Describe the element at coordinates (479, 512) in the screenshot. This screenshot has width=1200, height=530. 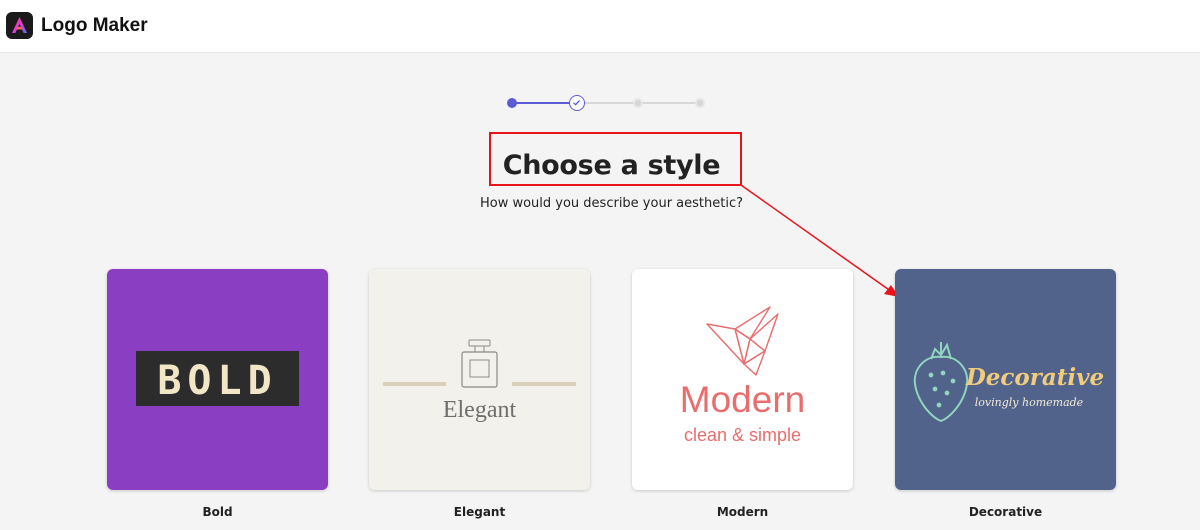
I see `style-label-elegant: Elegant` at that location.